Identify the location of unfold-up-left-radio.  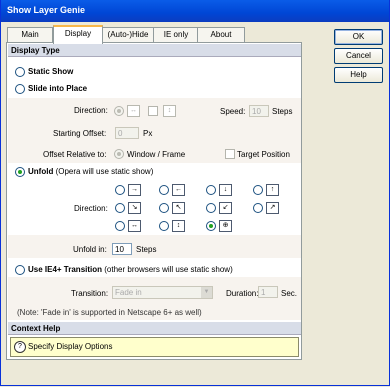
(164, 208).